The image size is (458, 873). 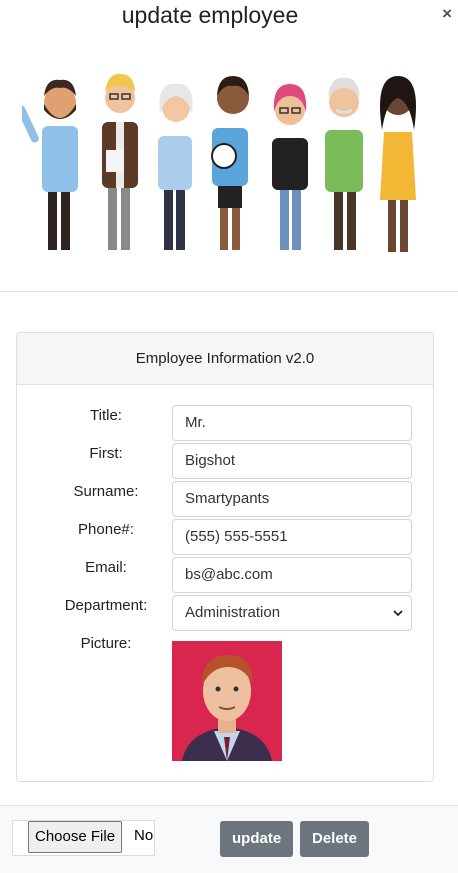 I want to click on email-row: Email: bs@abc.com, so click(x=225, y=575).